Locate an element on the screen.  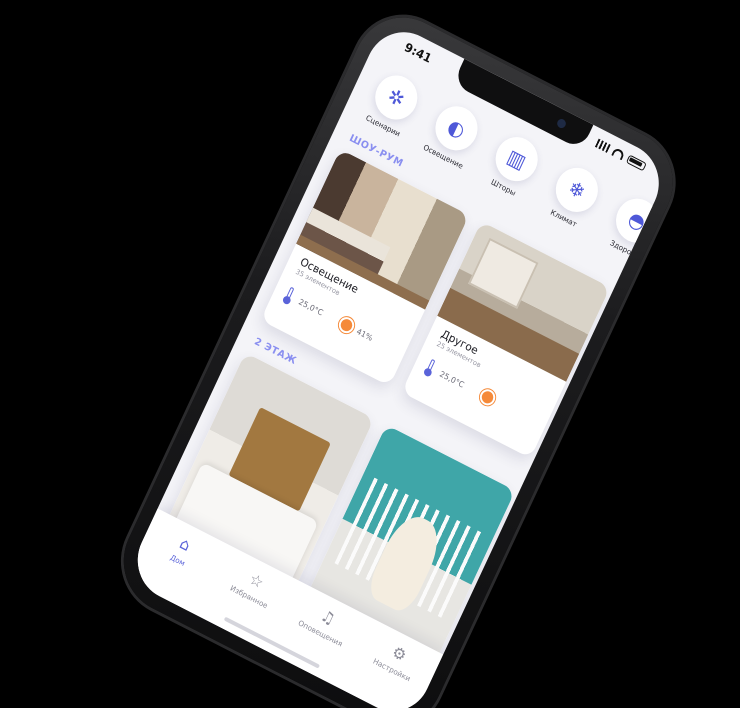
star-icon: ☆ is located at coordinates (256, 580).